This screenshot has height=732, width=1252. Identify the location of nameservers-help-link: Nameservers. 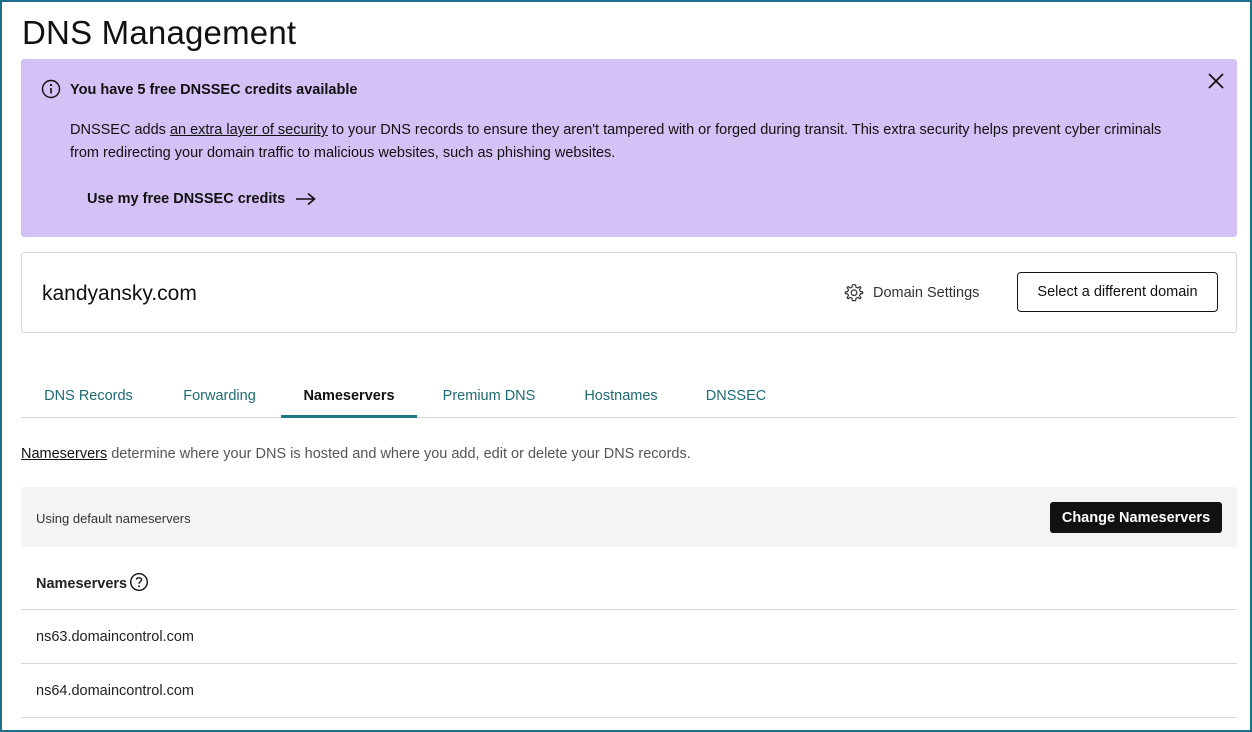
(64, 454).